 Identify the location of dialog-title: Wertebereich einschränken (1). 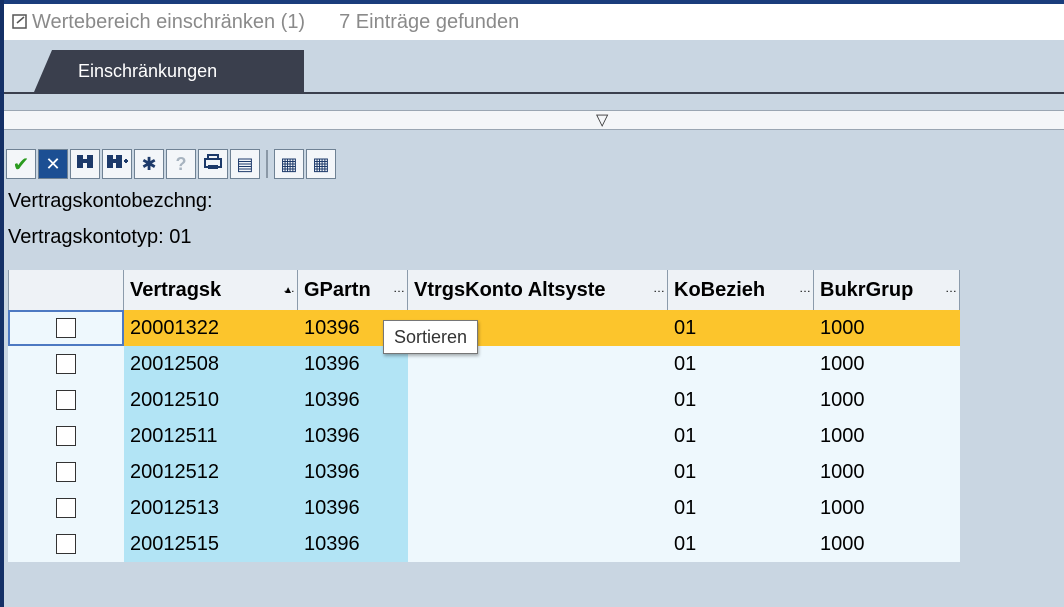
(169, 21).